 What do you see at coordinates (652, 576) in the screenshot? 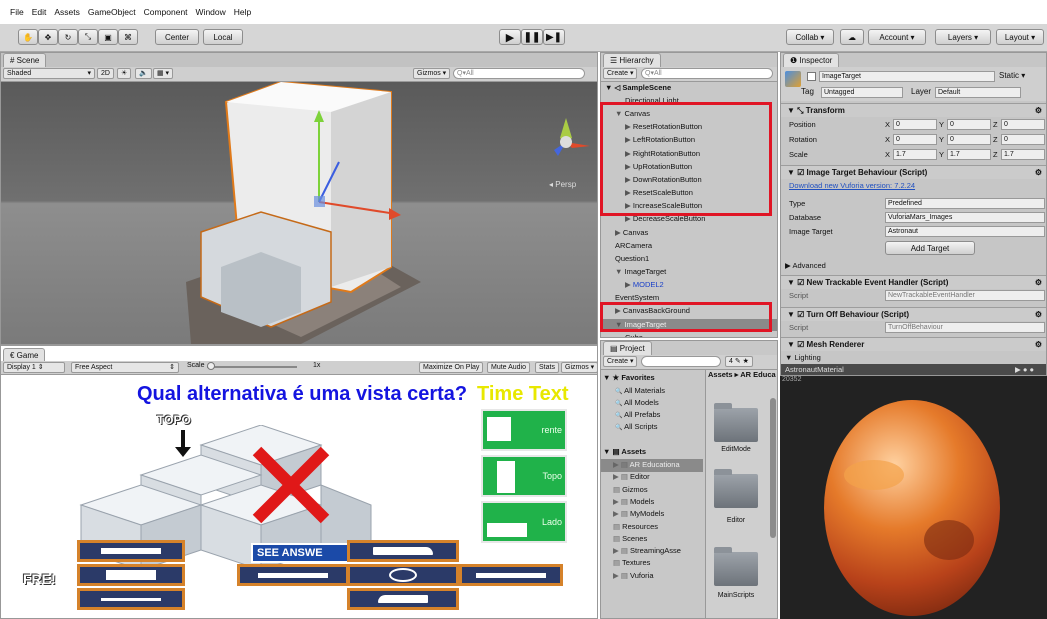
I see `asset-folder-item: ▶ ▤ Vuforia` at bounding box center [652, 576].